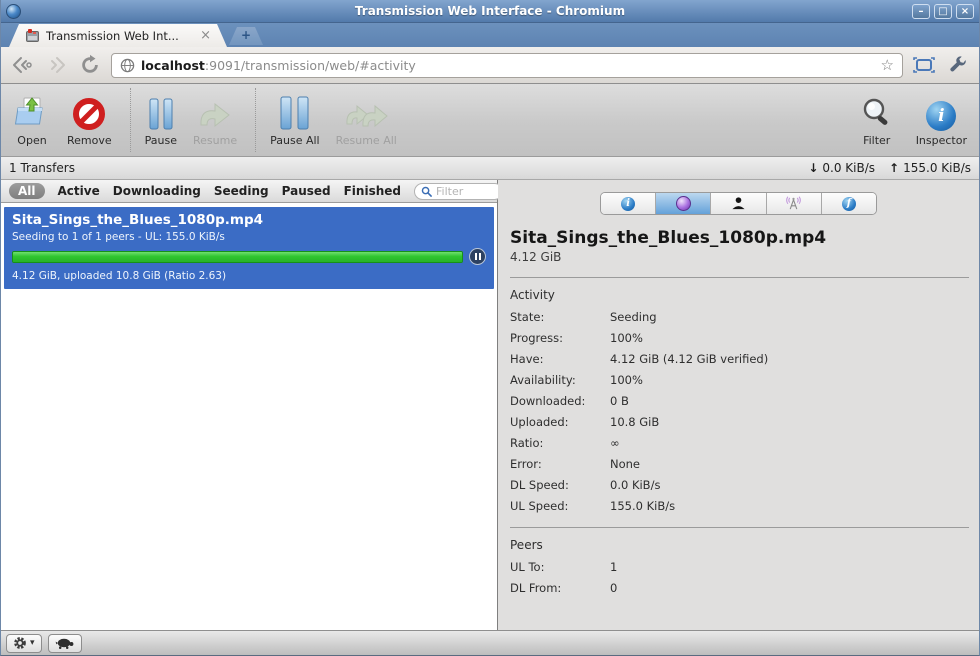 Image resolution: width=980 pixels, height=656 pixels. I want to click on remove-button: Remove, so click(89, 120).